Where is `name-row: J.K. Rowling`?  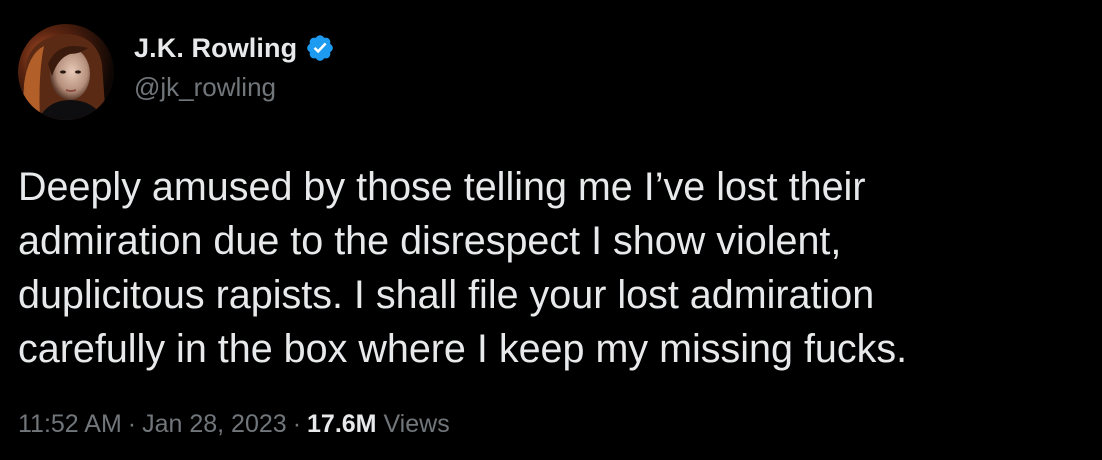 name-row: J.K. Rowling is located at coordinates (234, 48).